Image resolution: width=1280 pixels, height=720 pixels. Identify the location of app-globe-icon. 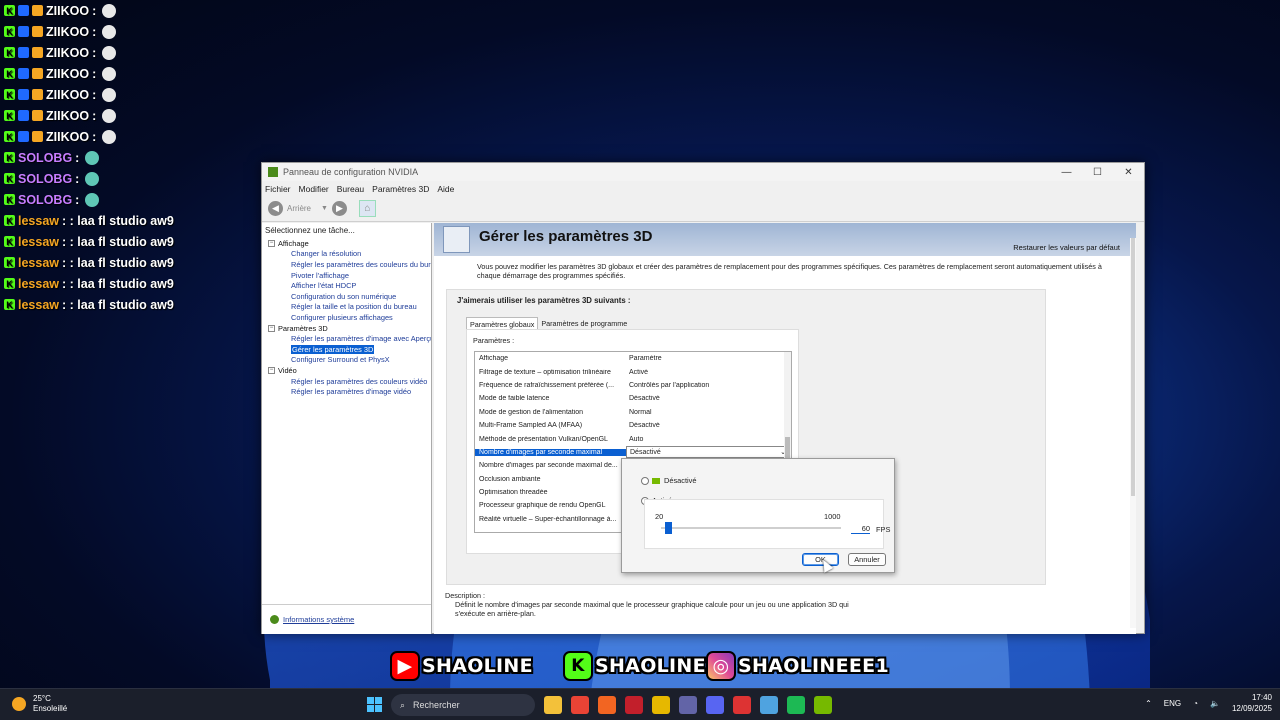
(742, 705).